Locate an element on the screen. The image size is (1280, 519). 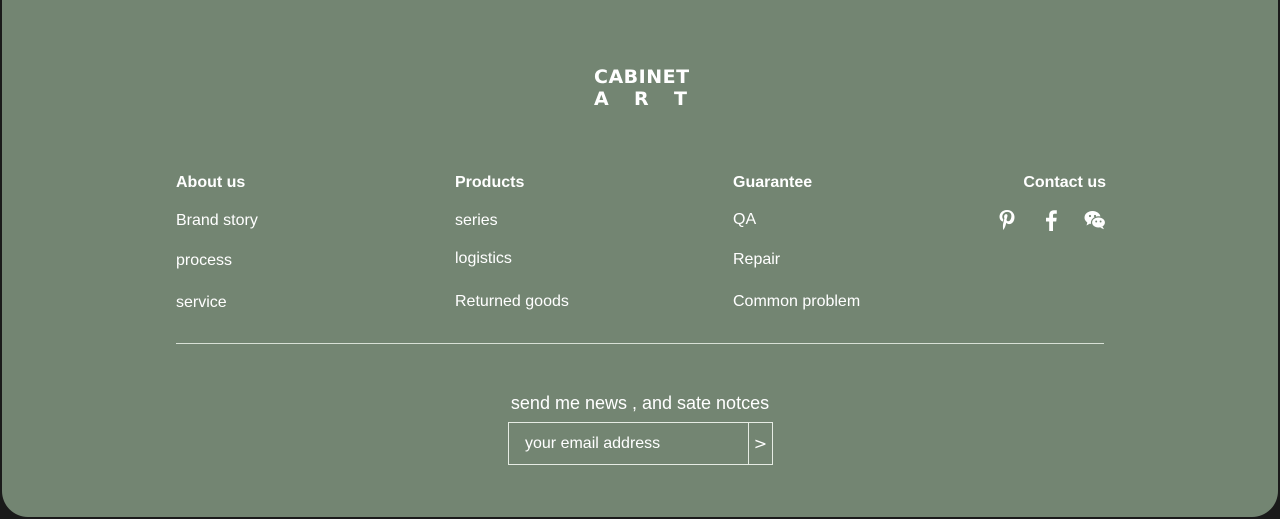
pinterest-icon is located at coordinates (1007, 220).